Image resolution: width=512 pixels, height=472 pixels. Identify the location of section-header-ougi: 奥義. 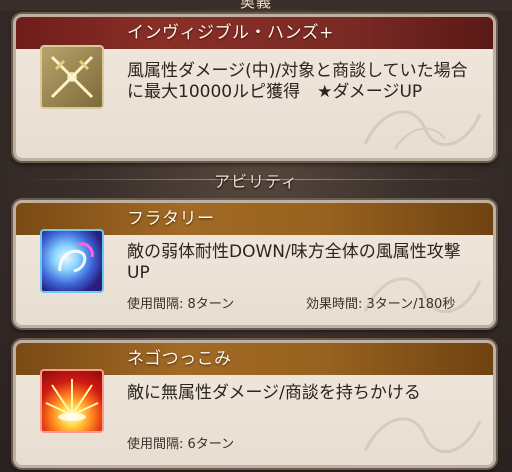
(256, 5).